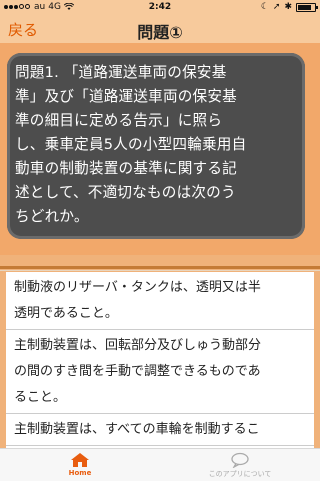 The height and width of the screenshot is (481, 320). Describe the element at coordinates (126, 168) in the screenshot. I see `question-line: 動車の制動装置の基準に関する記` at that location.